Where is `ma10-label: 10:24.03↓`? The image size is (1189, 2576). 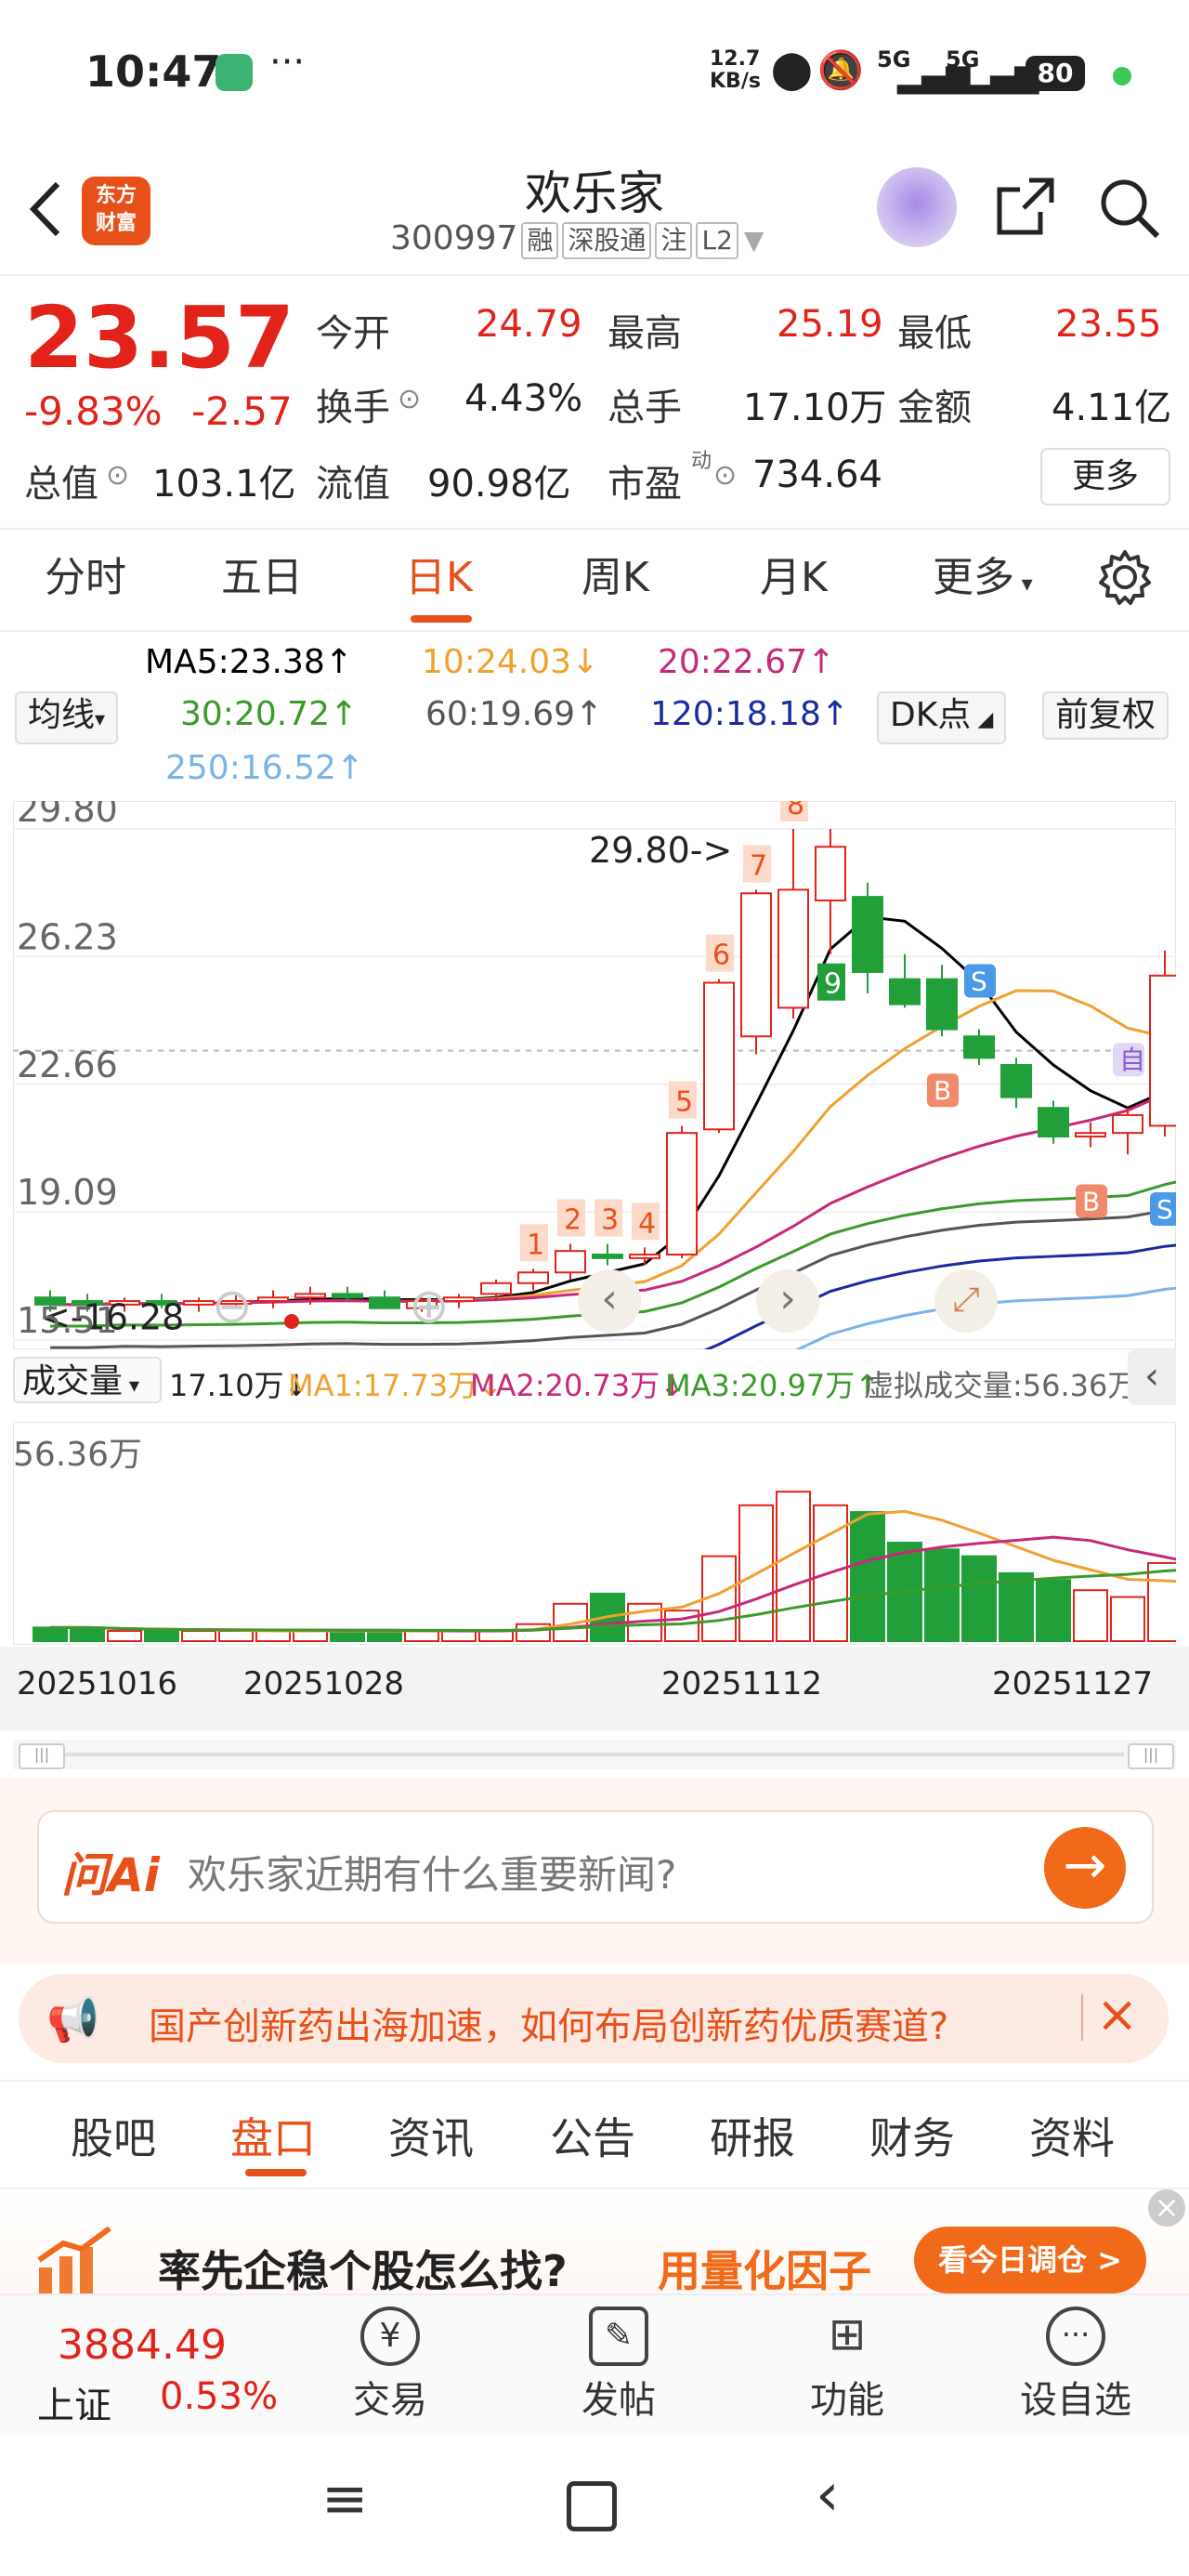
ma10-label: 10:24.03↓ is located at coordinates (511, 662).